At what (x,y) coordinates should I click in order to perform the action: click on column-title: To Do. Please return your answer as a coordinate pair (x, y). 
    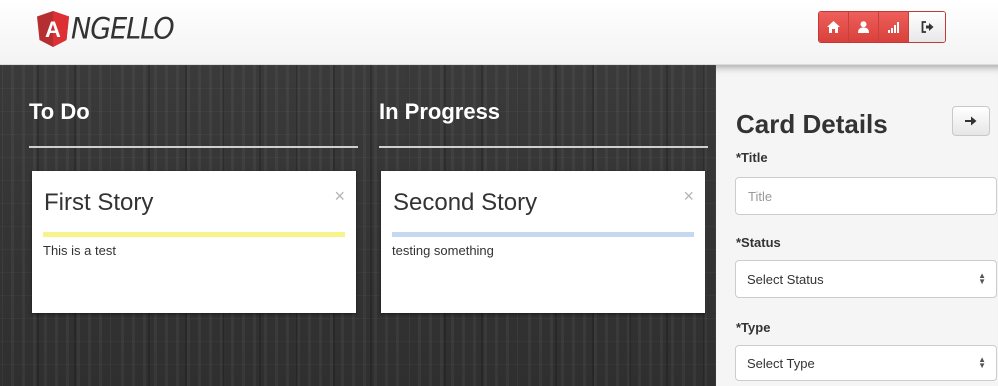
    Looking at the image, I should click on (59, 111).